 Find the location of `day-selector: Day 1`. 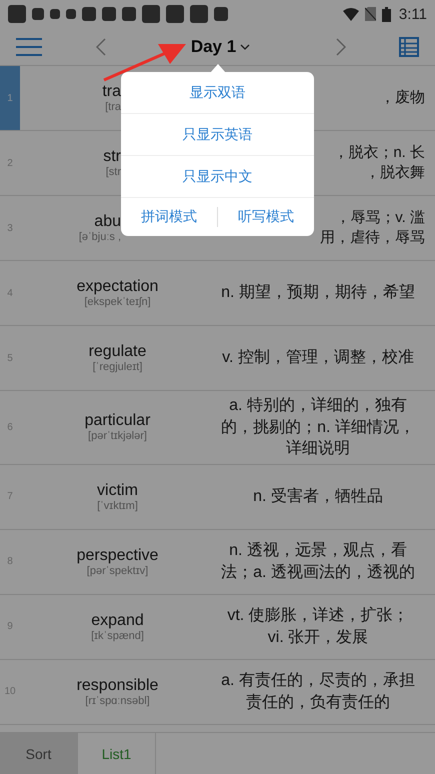

day-selector: Day 1 is located at coordinates (220, 46).